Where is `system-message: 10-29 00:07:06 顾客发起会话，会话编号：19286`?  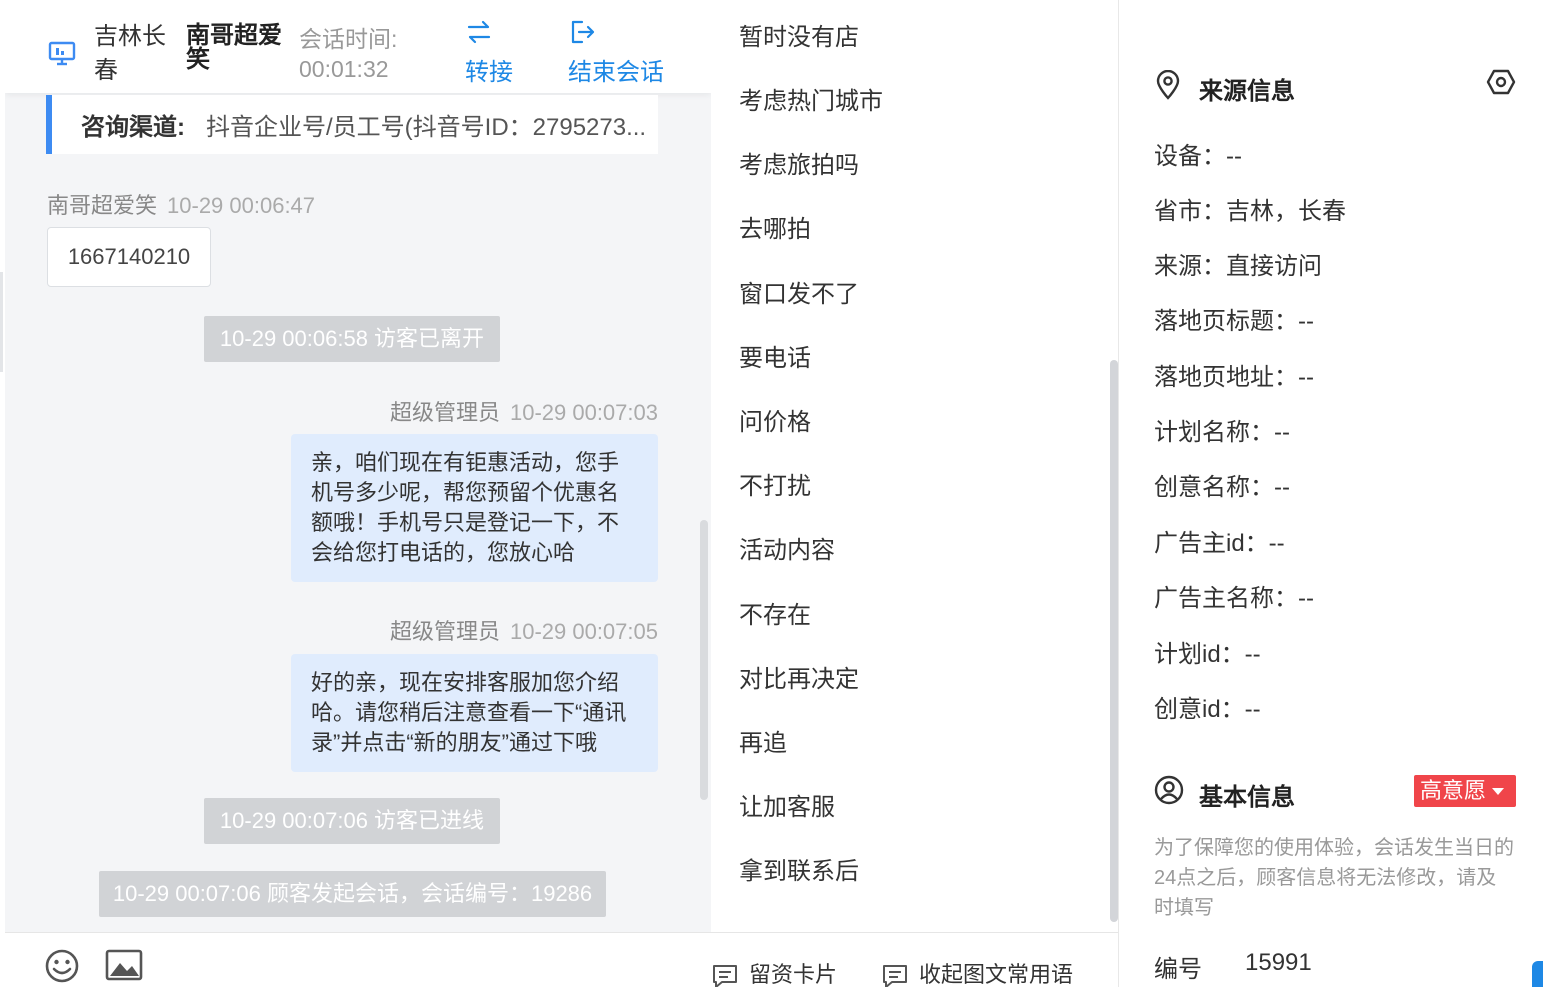
system-message: 10-29 00:07:06 顾客发起会话，会话编号：19286 is located at coordinates (352, 894).